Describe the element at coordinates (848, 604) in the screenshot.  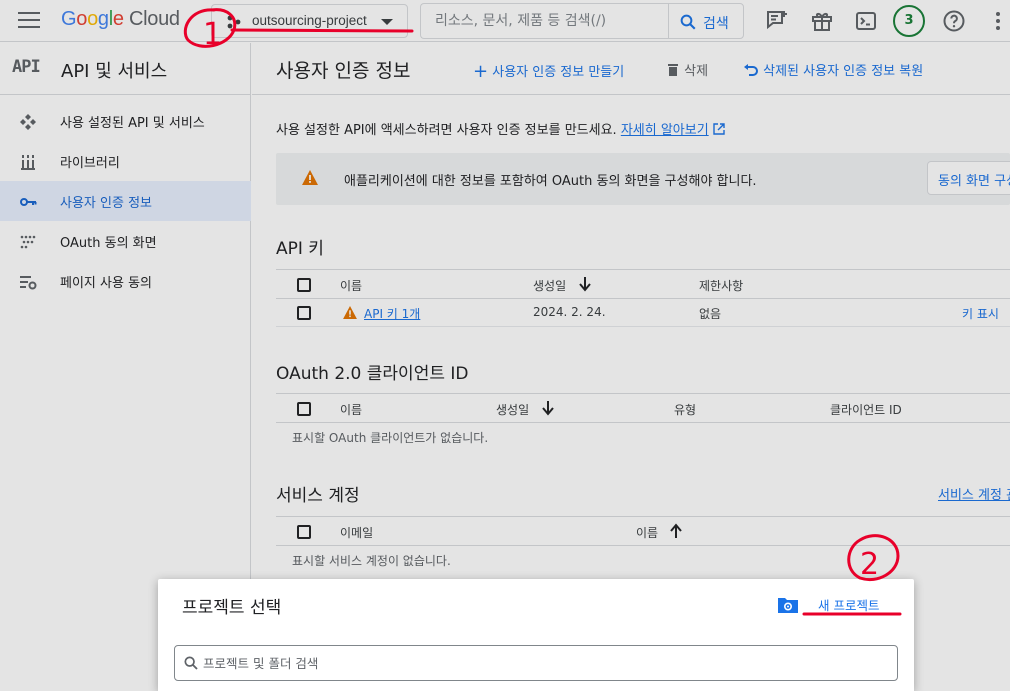
I see `new-project-button: 새 프로젝트` at that location.